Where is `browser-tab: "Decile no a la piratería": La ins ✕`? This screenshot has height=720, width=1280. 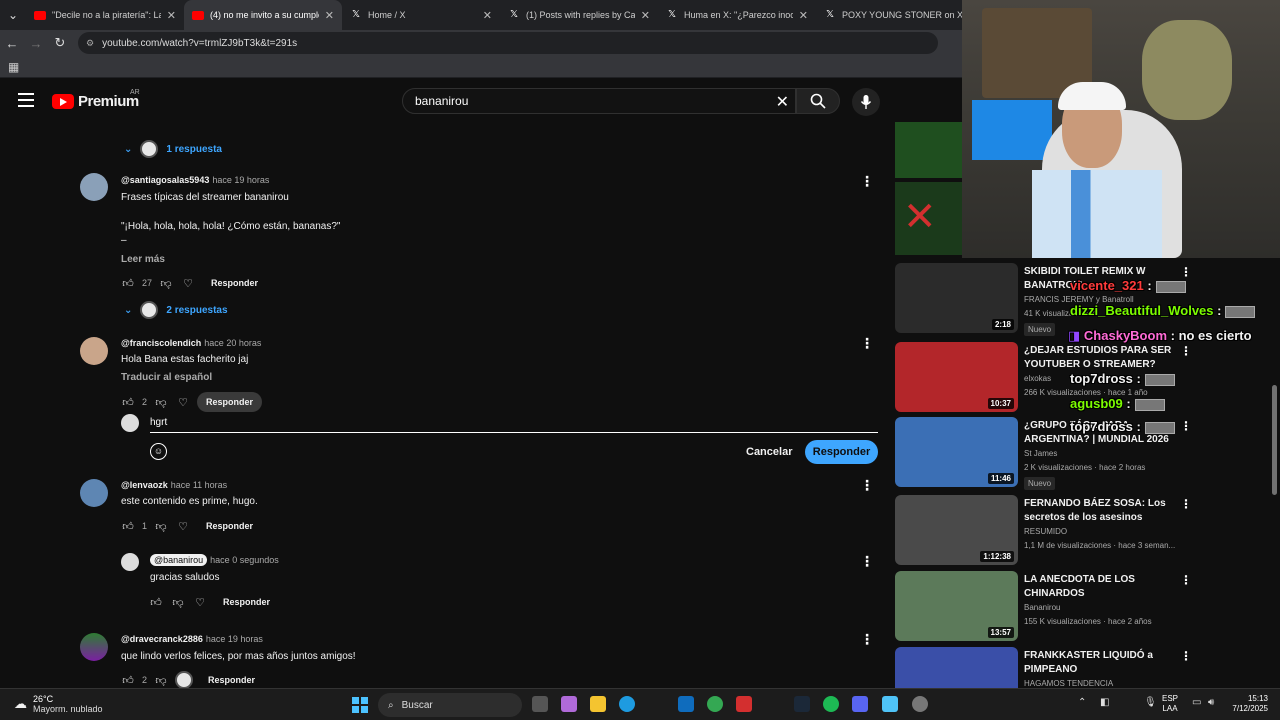
browser-tab: "Decile no a la piratería": La ins ✕ is located at coordinates (105, 15).